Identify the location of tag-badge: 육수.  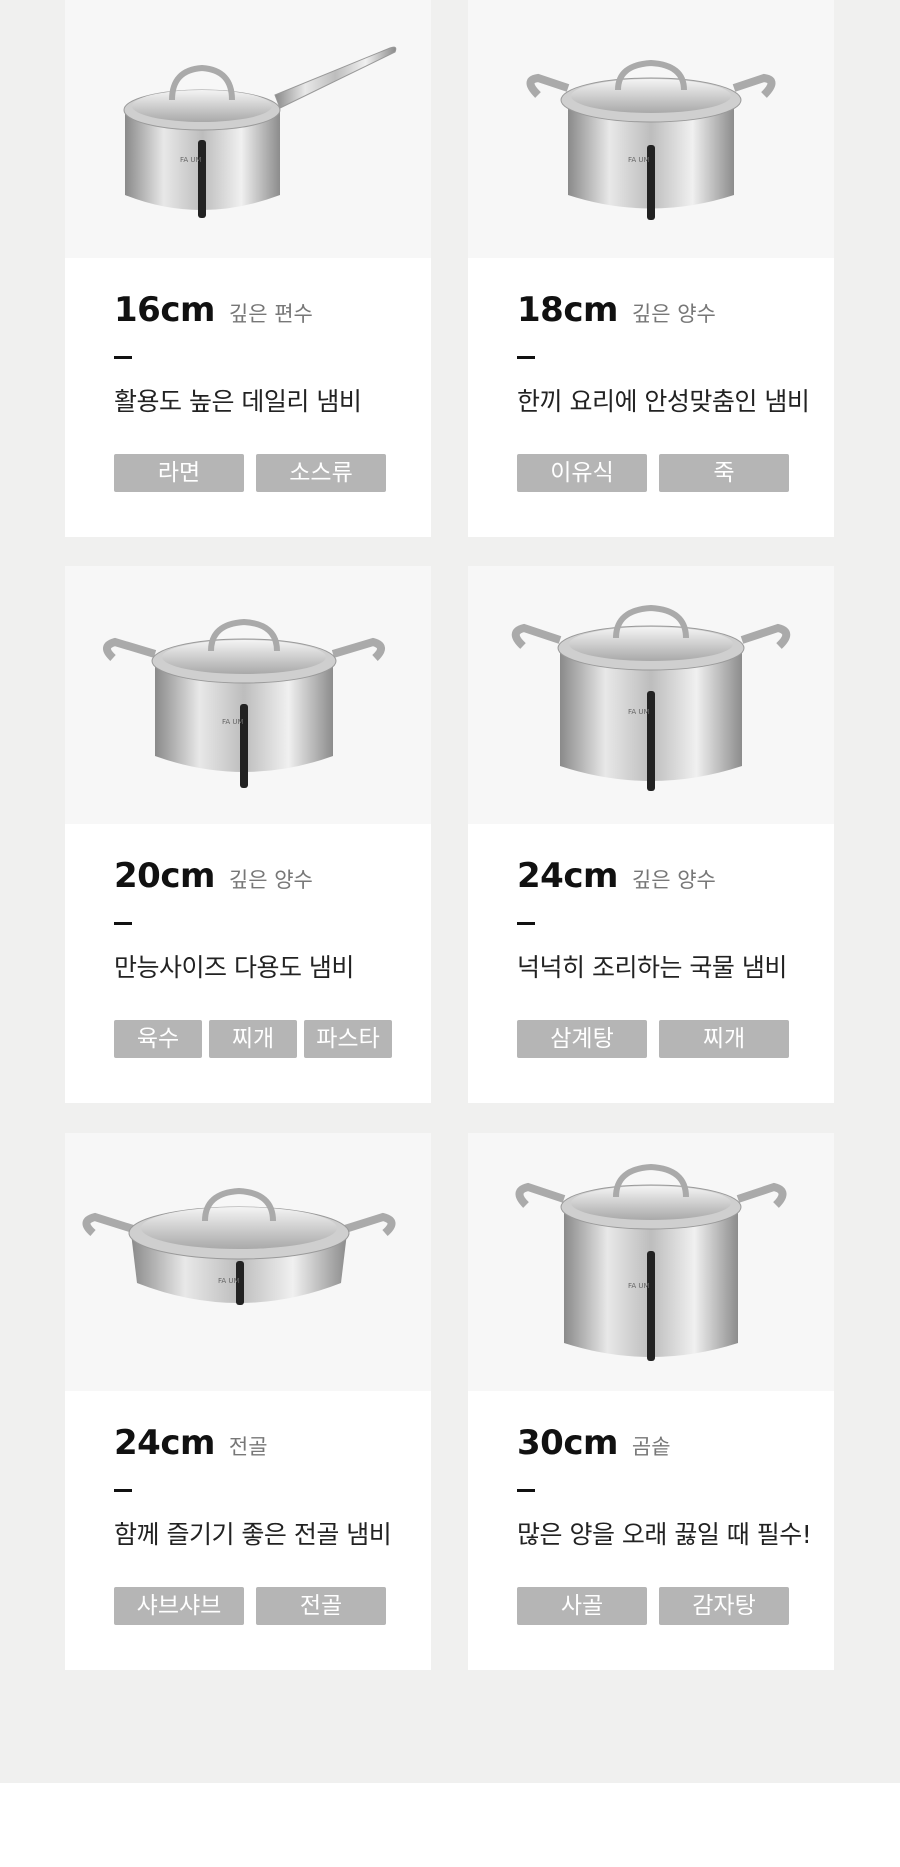
(158, 1039).